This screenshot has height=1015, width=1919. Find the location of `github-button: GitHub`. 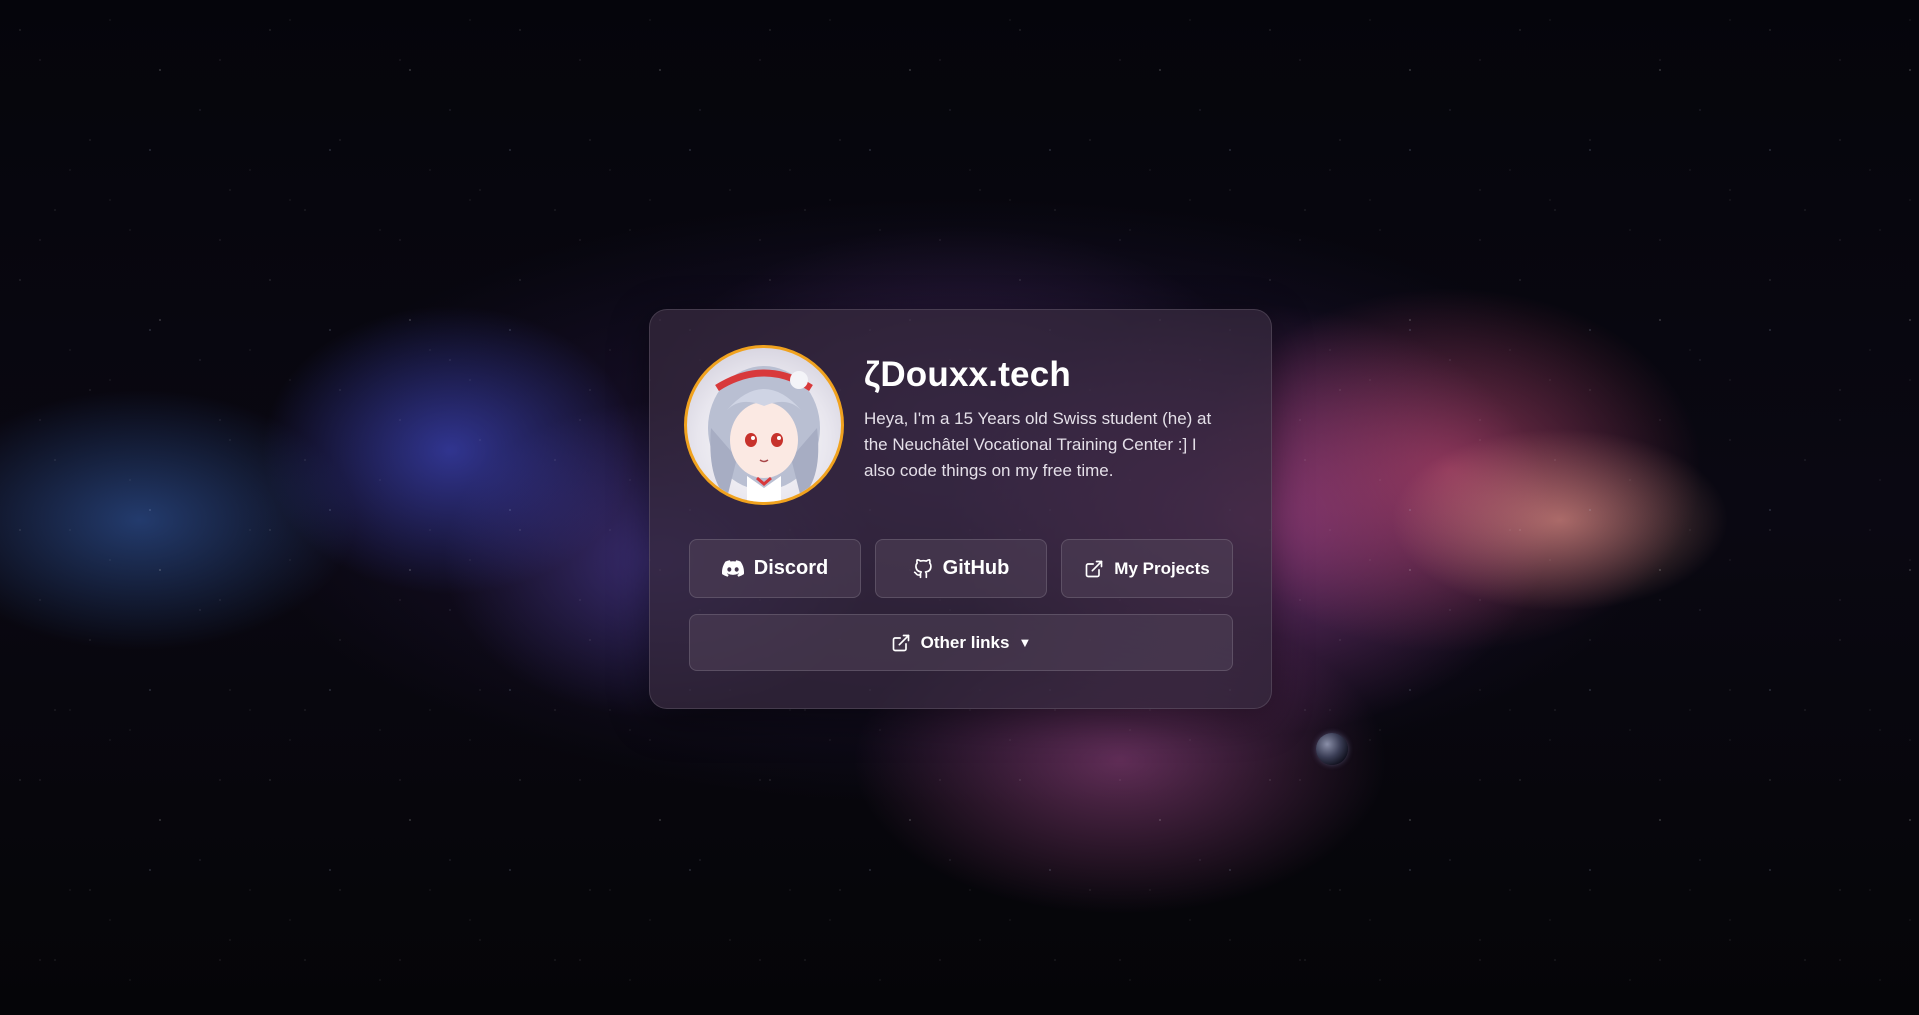

github-button: GitHub is located at coordinates (961, 568).